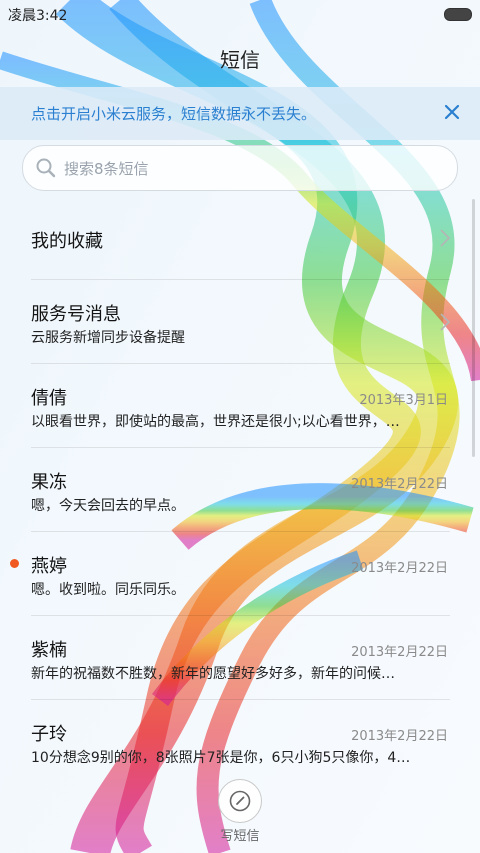 The image size is (480, 853). I want to click on unread-indicator, so click(14, 563).